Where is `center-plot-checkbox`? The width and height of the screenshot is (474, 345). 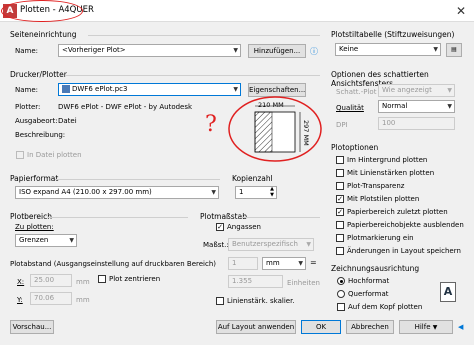 center-plot-checkbox is located at coordinates (102, 279).